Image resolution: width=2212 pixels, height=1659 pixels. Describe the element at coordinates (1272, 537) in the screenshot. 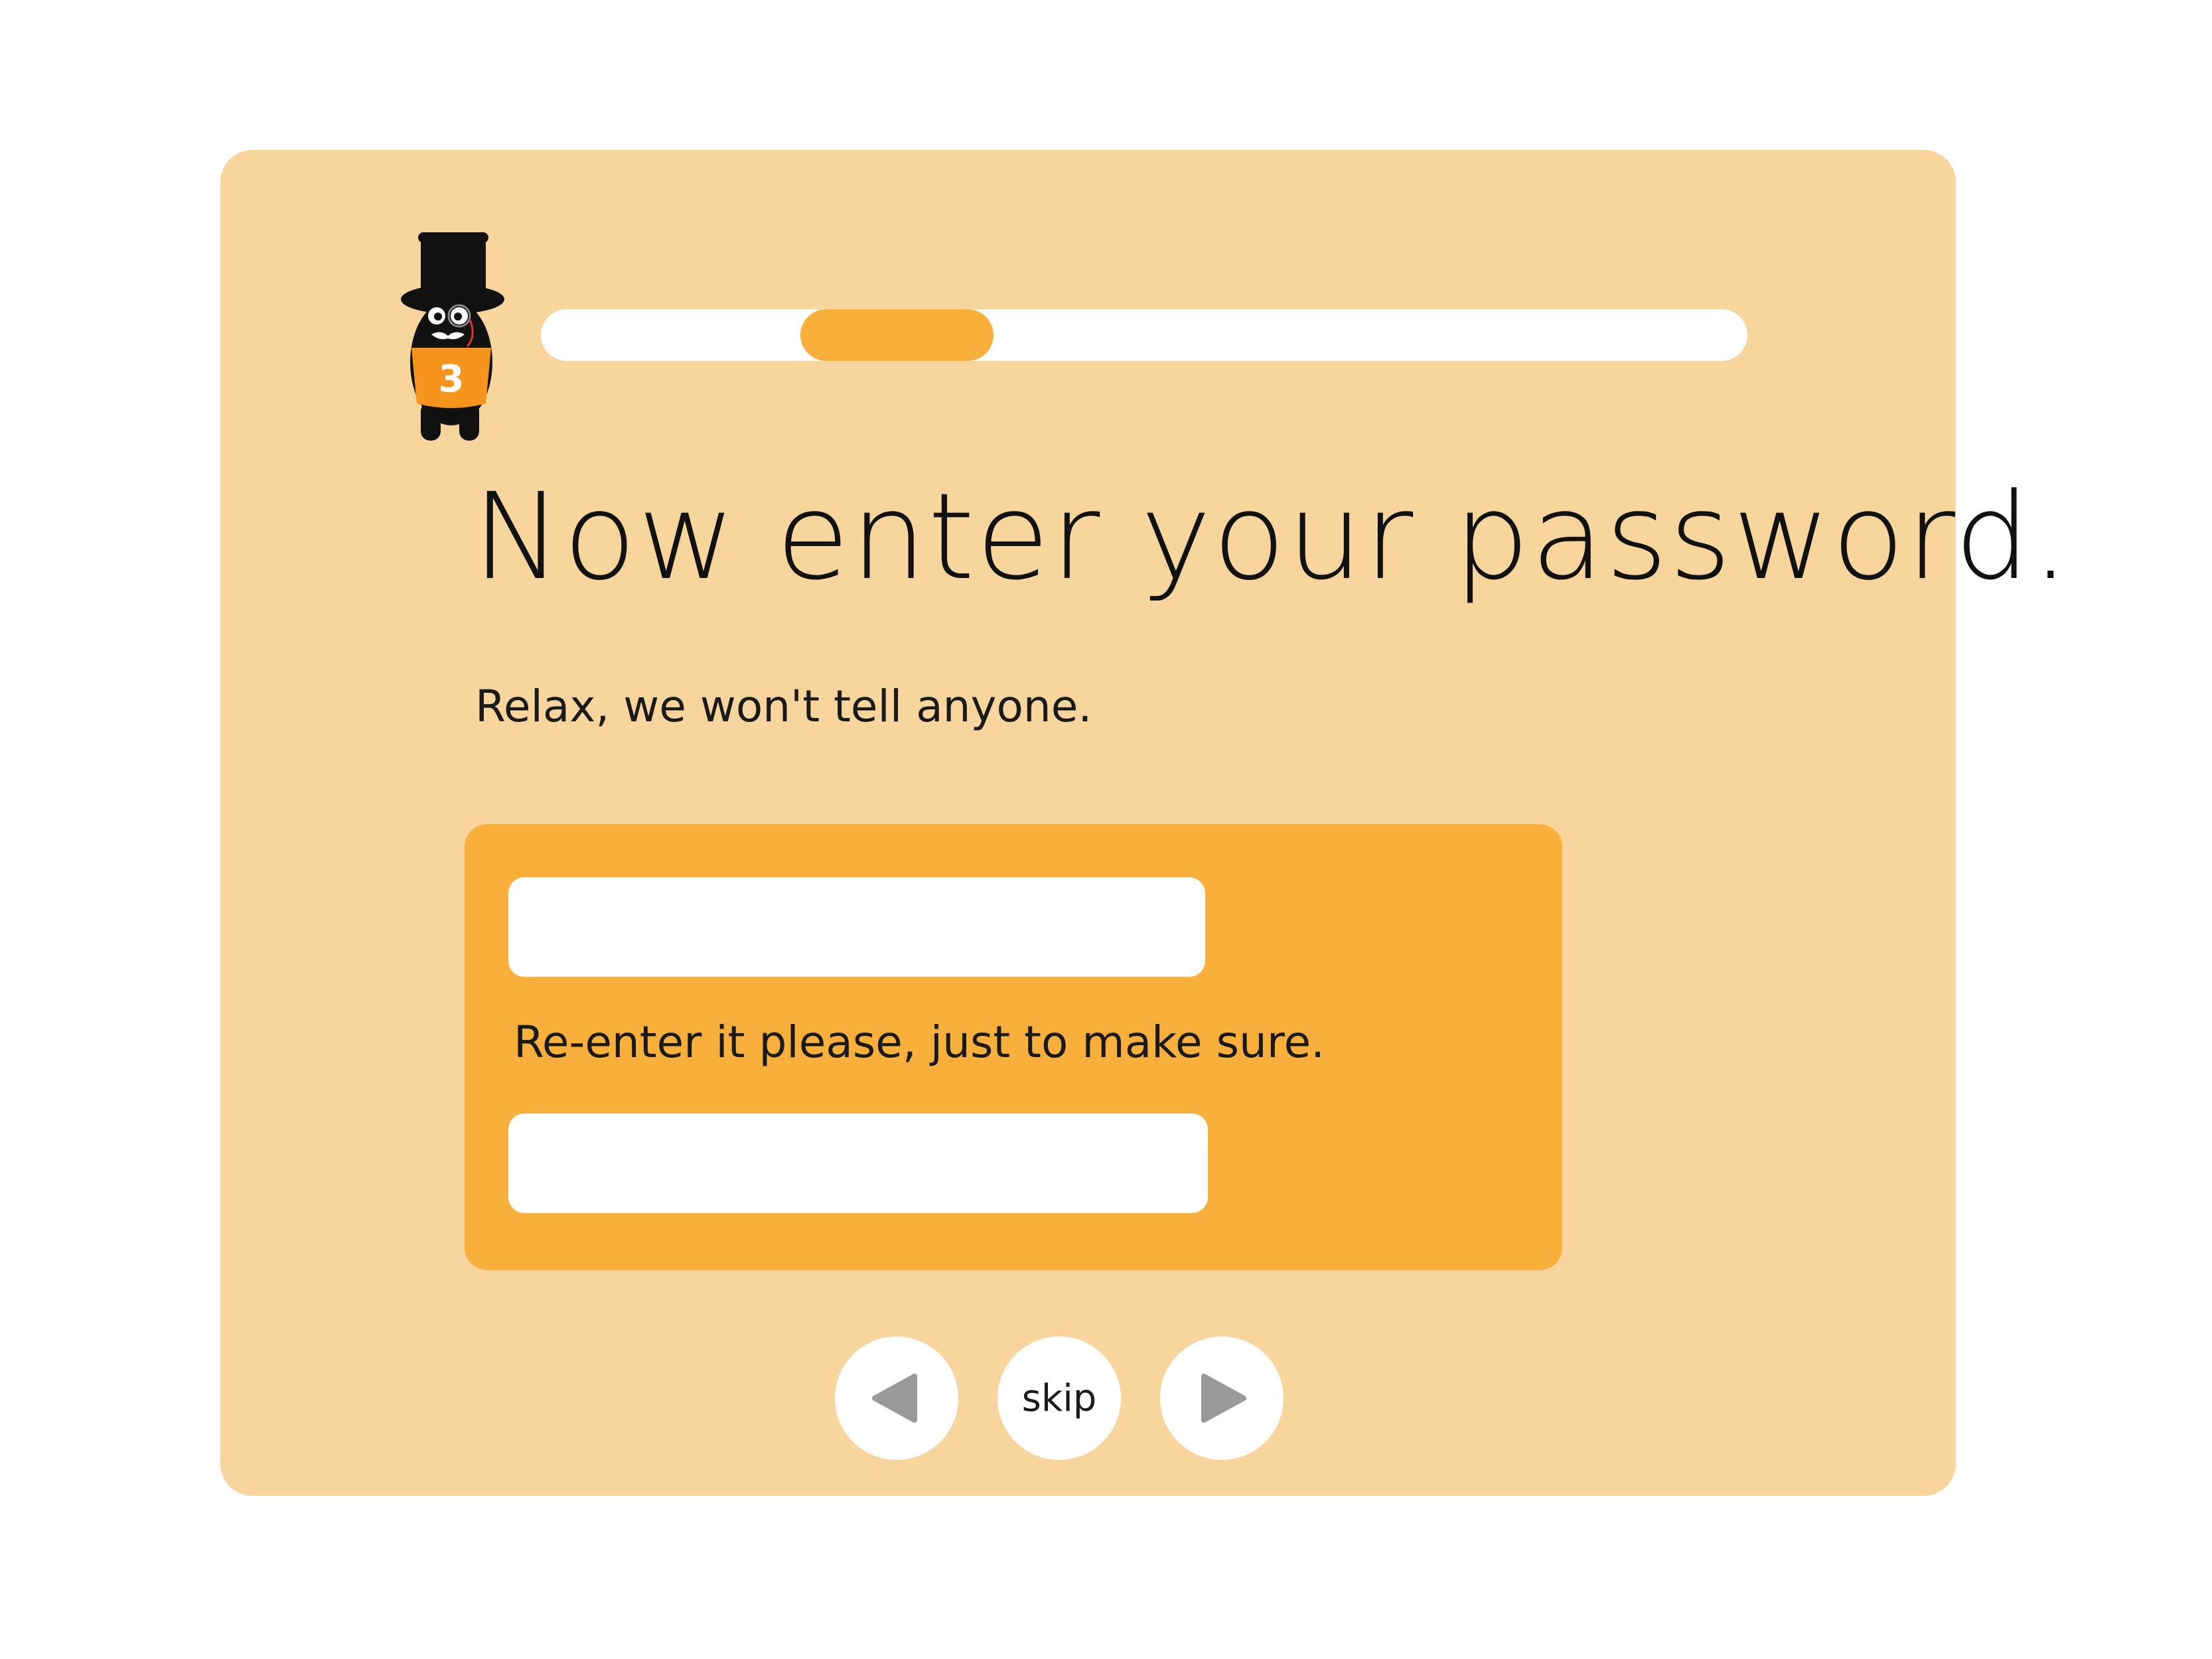

I see `page-title: Now enter your password.` at that location.